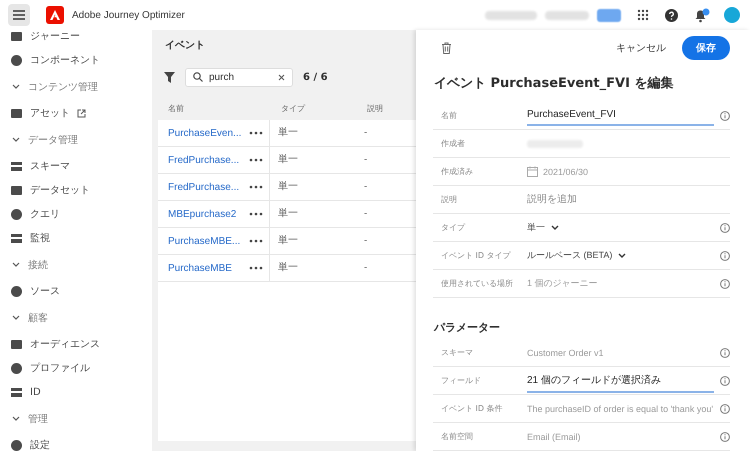 The height and width of the screenshot is (451, 750). I want to click on nav-item: ID, so click(35, 392).